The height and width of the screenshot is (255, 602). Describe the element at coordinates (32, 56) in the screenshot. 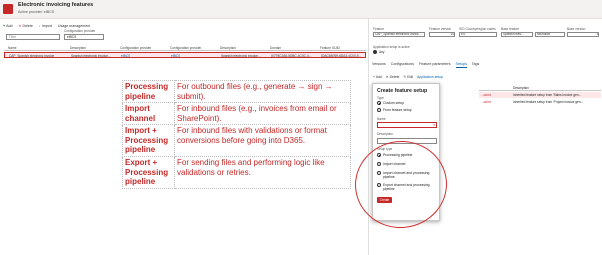

I see `cell-name: CAP_Spanish electronic invoice` at that location.